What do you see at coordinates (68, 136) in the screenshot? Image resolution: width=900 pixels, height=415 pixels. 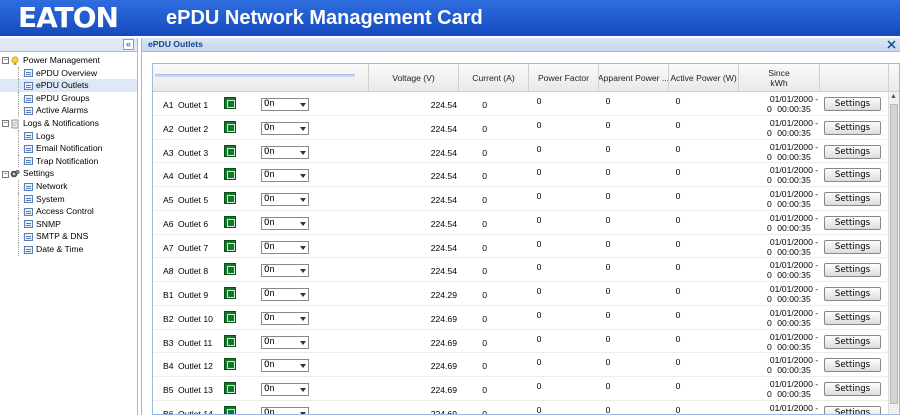 I see `sidebar-item-logs: Logs` at bounding box center [68, 136].